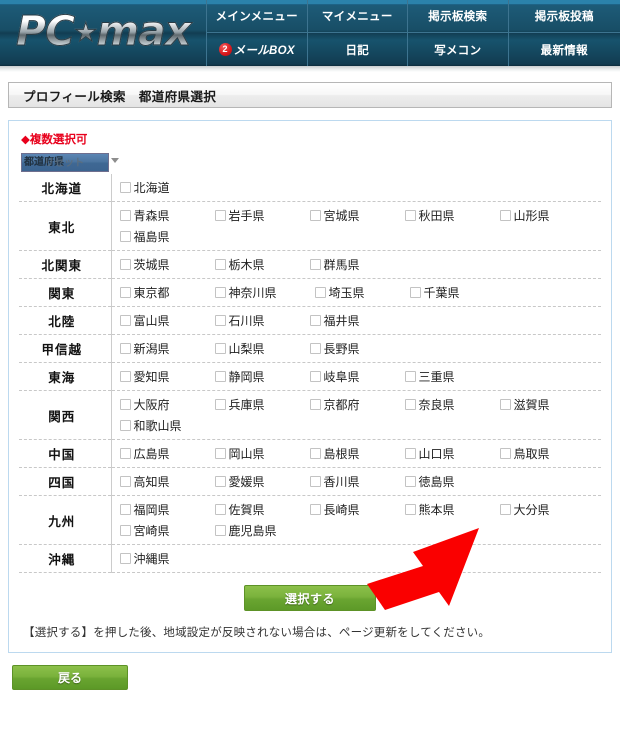 This screenshot has width=620, height=732. What do you see at coordinates (357, 453) in the screenshot?
I see `prefecture-checkbox-item: 島根県` at bounding box center [357, 453].